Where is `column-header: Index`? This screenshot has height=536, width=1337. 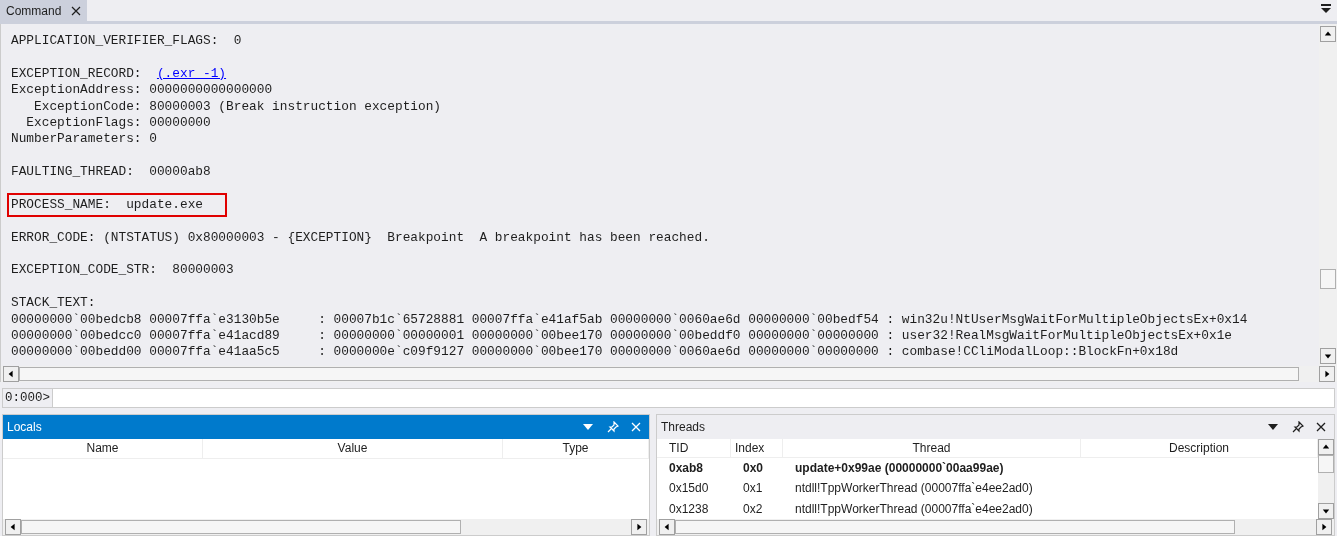
column-header: Index is located at coordinates (757, 448).